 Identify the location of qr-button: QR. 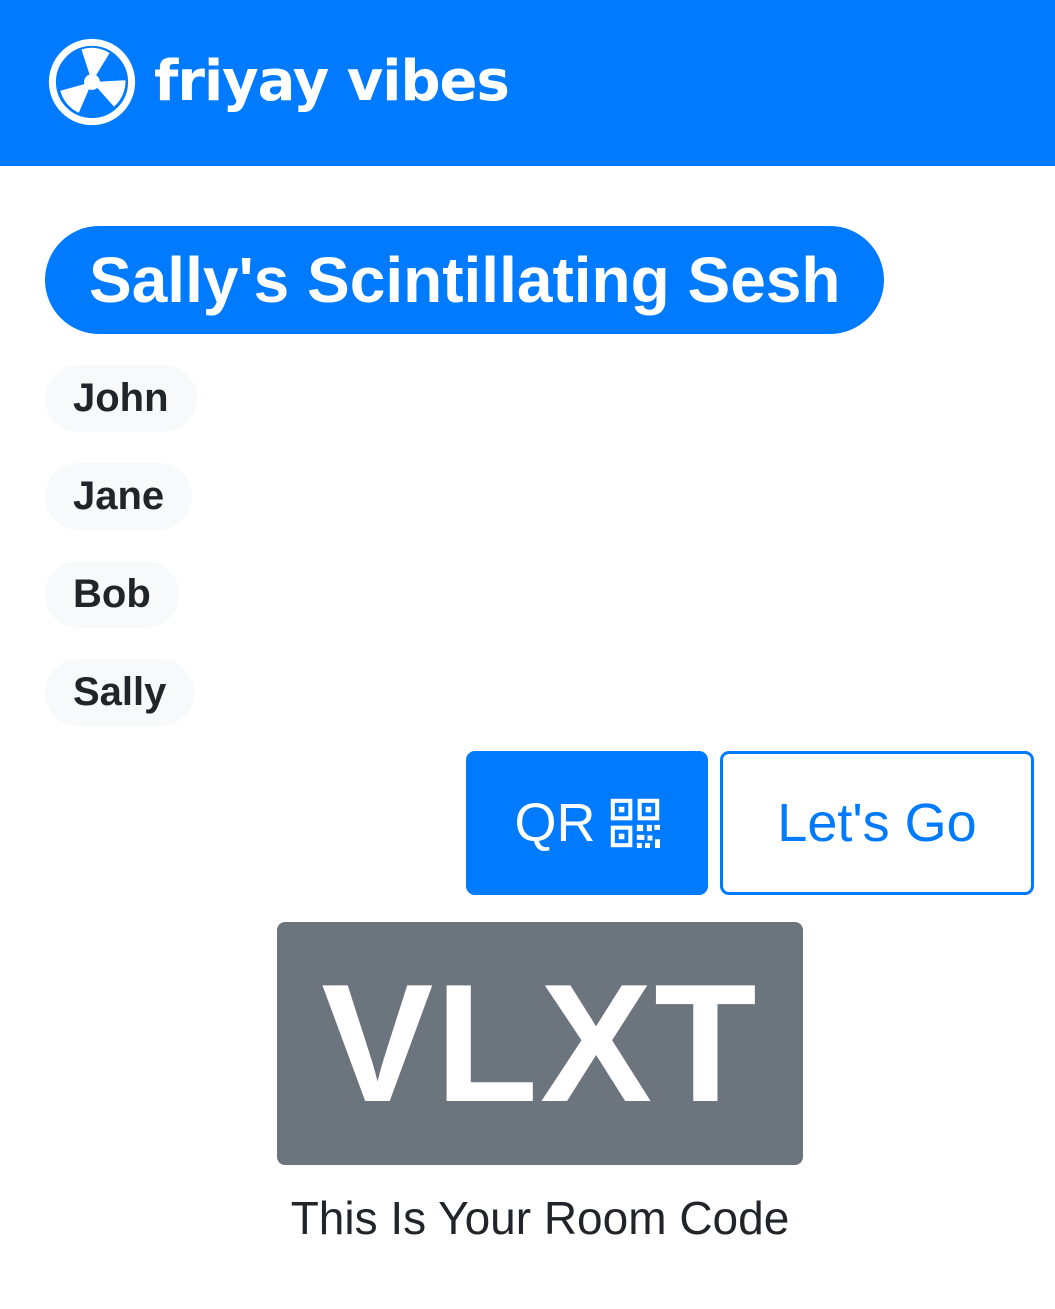
(587, 823).